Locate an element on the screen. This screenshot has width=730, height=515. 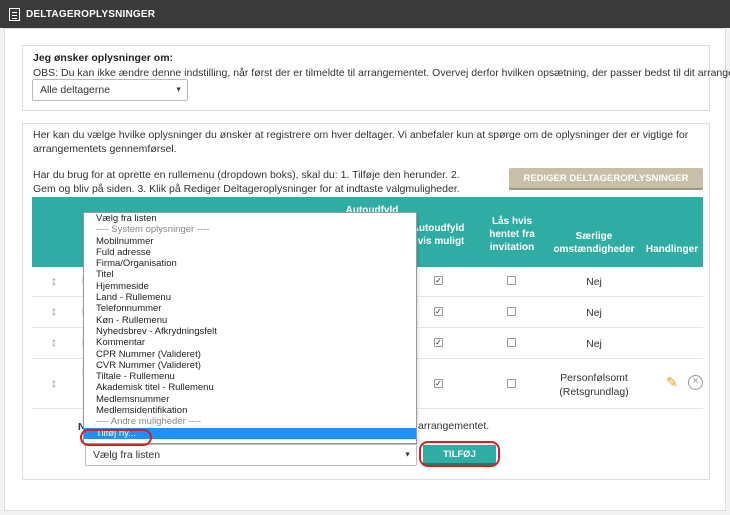
dropdown-option: CPR Nummer (Valideret) is located at coordinates (250, 354).